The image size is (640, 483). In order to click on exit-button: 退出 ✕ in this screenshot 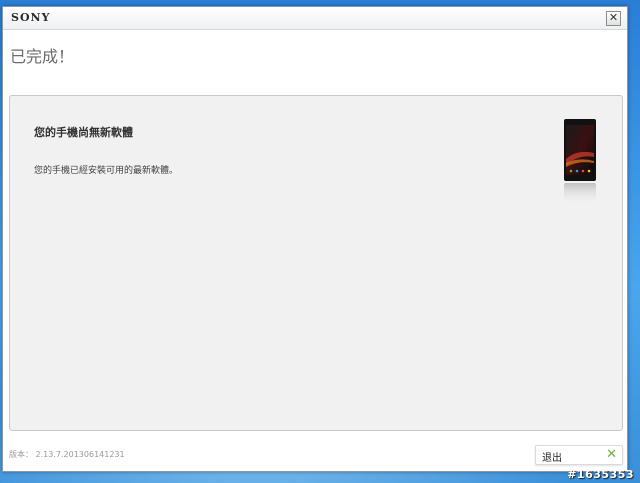, I will do `click(579, 455)`.